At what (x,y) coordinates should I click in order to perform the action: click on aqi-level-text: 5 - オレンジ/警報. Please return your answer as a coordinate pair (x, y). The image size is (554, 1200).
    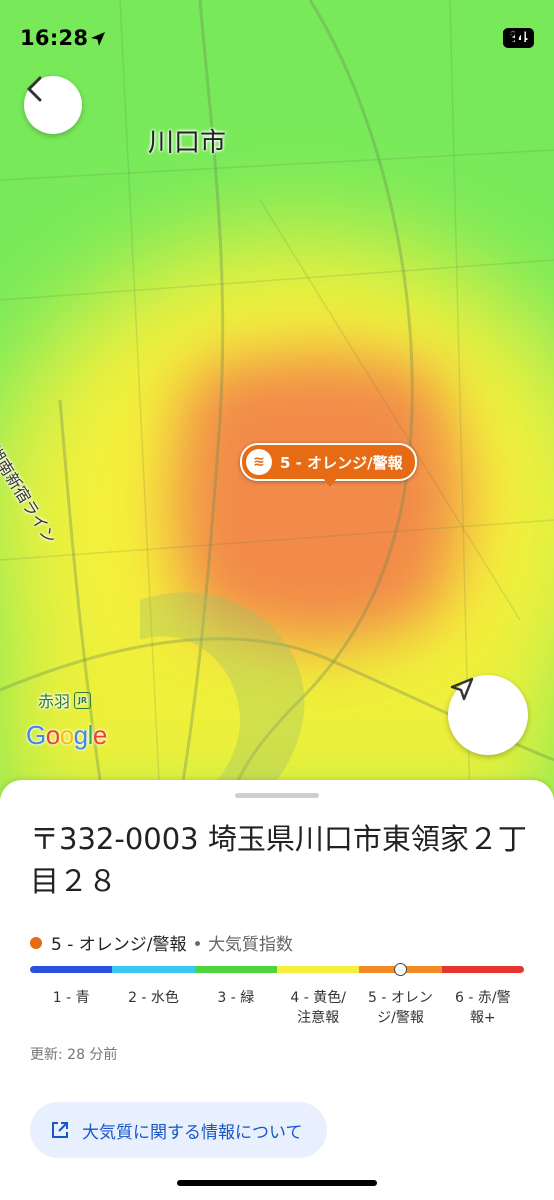
    Looking at the image, I should click on (119, 945).